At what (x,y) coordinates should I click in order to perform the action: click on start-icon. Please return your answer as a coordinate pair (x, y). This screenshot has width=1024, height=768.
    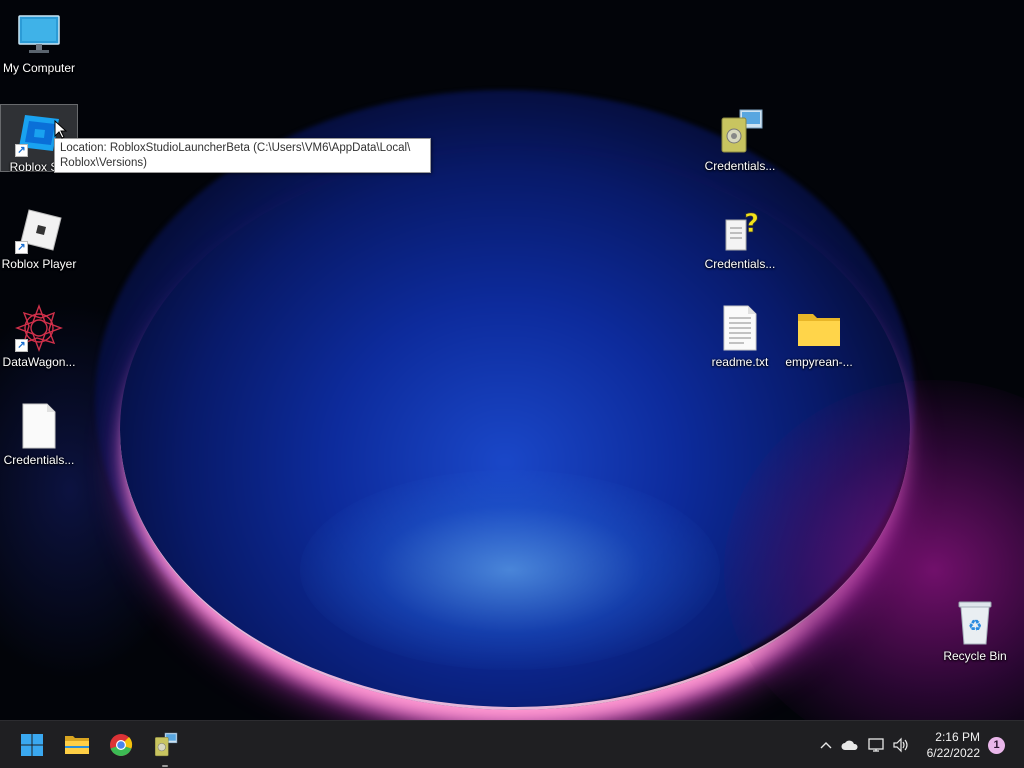
    Looking at the image, I should click on (32, 745).